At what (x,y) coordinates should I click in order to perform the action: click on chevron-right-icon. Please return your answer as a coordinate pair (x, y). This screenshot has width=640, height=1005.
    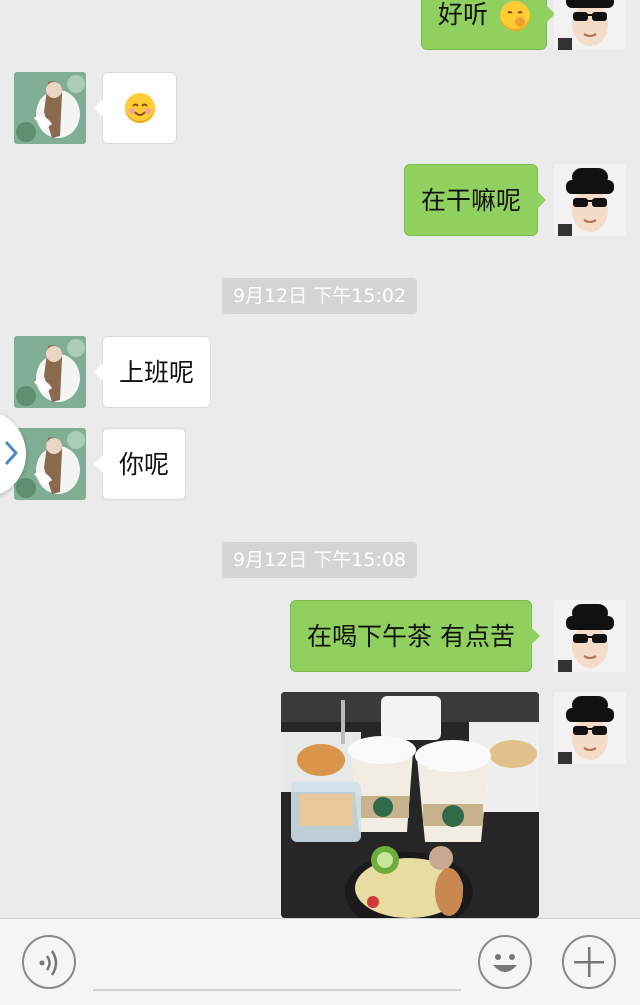
    Looking at the image, I should click on (11, 456).